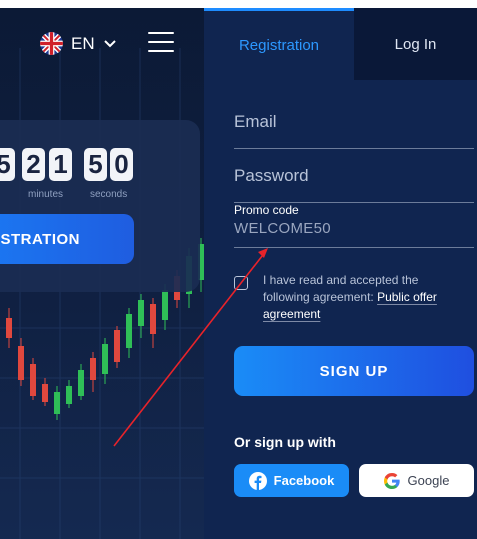 The image size is (477, 539). I want to click on email-field: Email, so click(354, 130).